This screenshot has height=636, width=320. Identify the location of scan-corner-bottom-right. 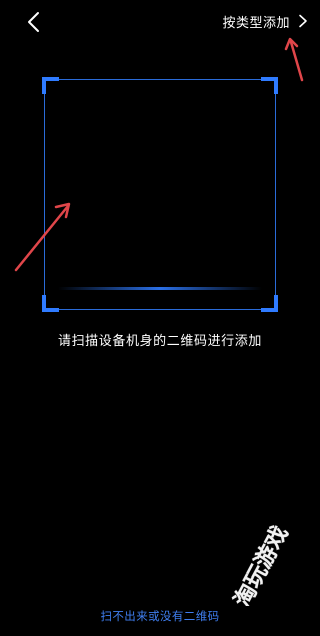
(269, 303).